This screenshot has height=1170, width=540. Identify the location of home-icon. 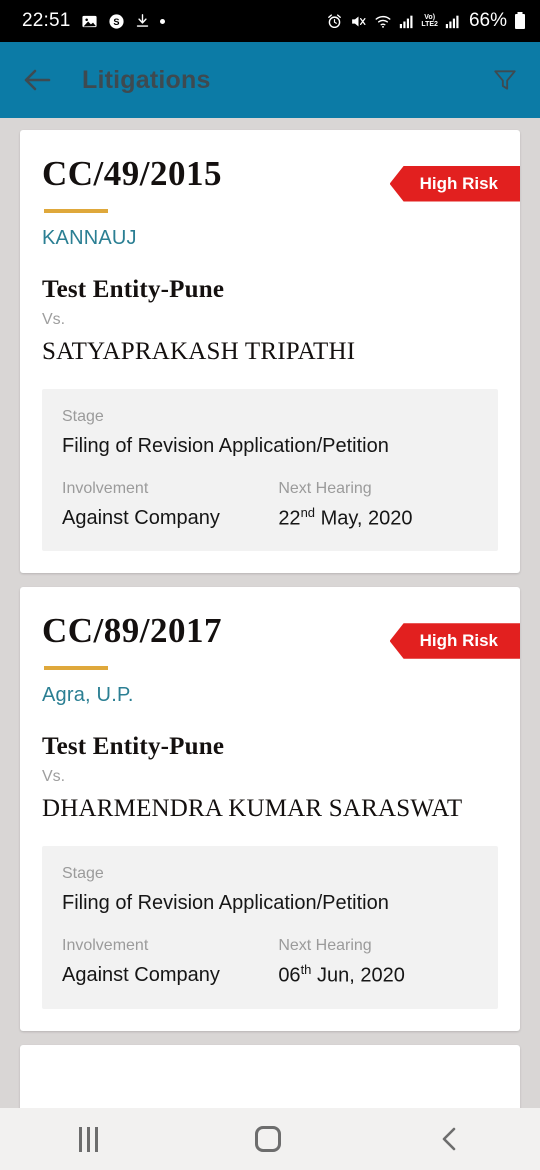
(267, 1139).